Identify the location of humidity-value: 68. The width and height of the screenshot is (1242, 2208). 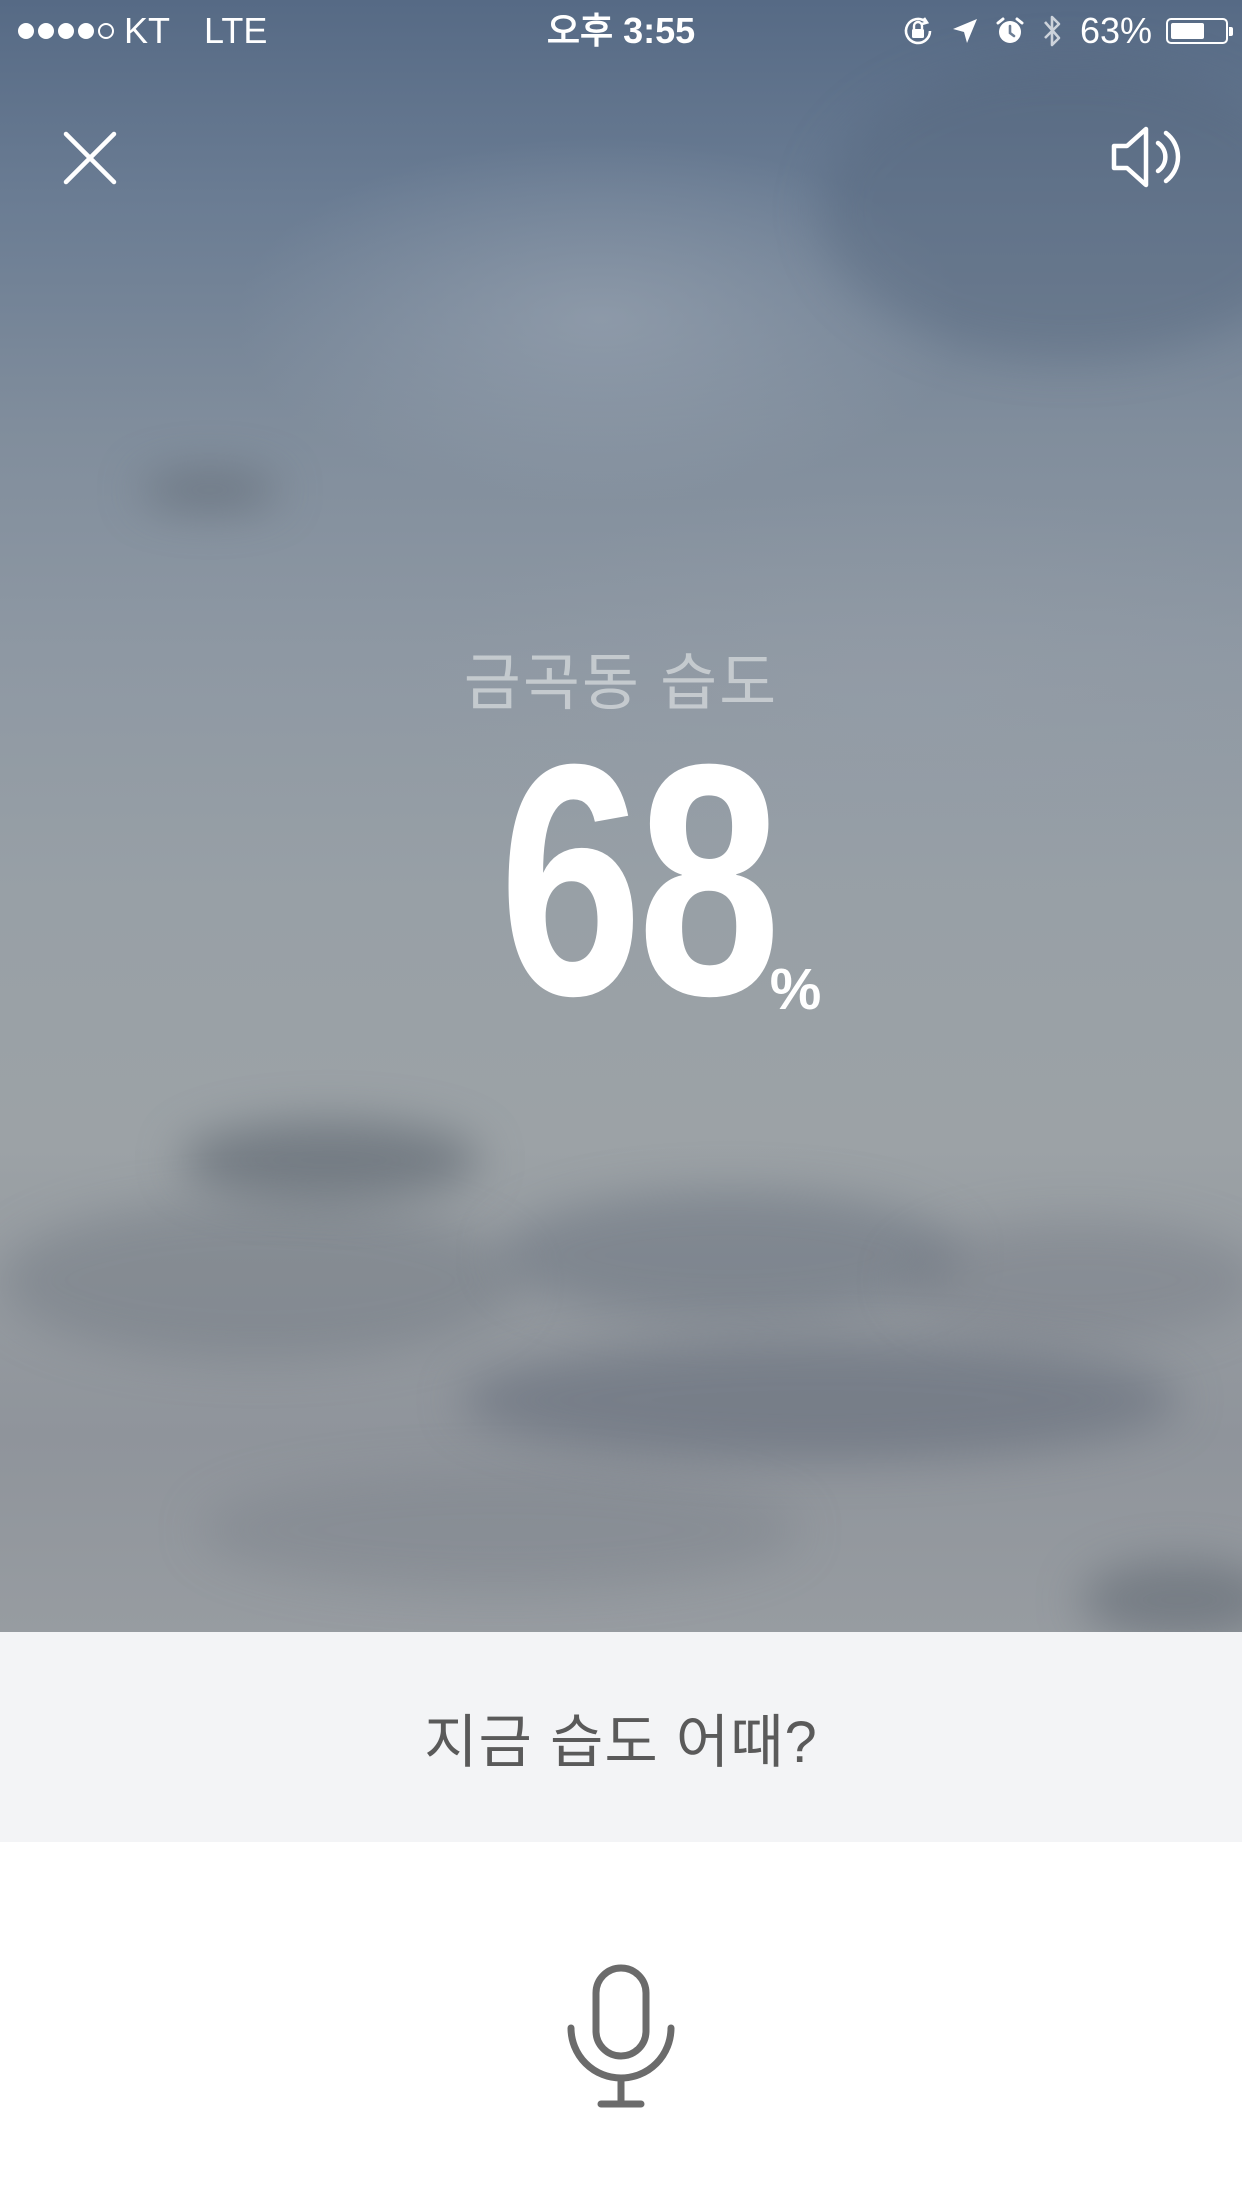
(639, 879).